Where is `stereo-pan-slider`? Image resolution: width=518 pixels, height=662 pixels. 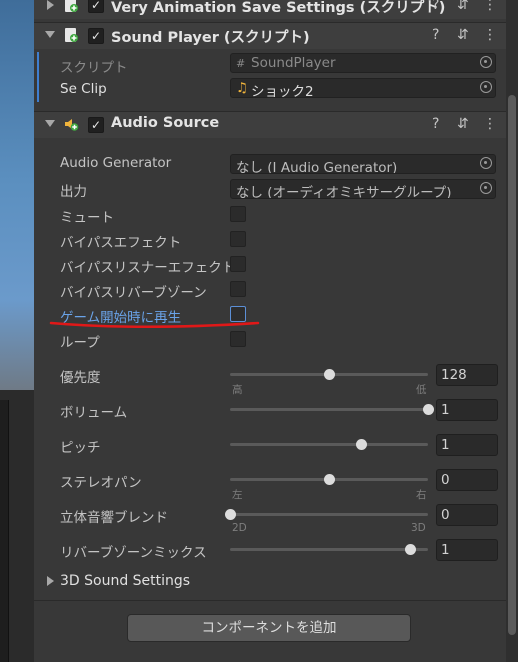 stereo-pan-slider is located at coordinates (329, 479).